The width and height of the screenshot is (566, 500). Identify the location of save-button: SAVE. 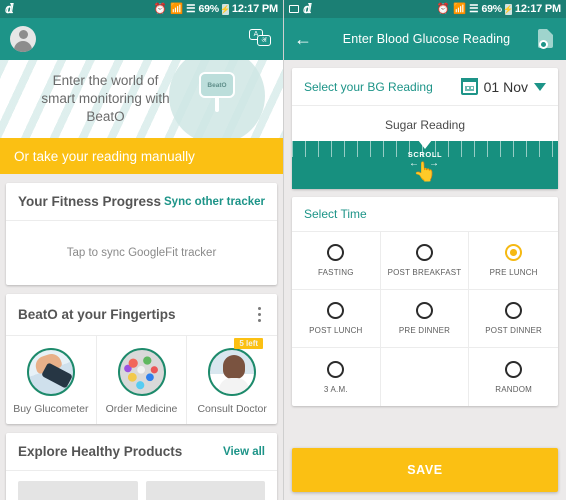
(425, 470).